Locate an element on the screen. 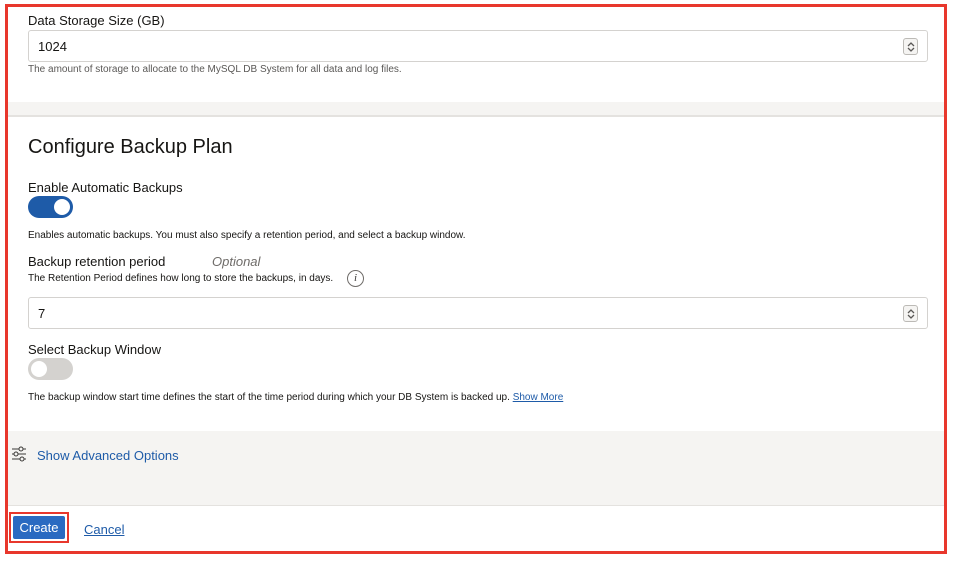  storage-size-spinner is located at coordinates (910, 46).